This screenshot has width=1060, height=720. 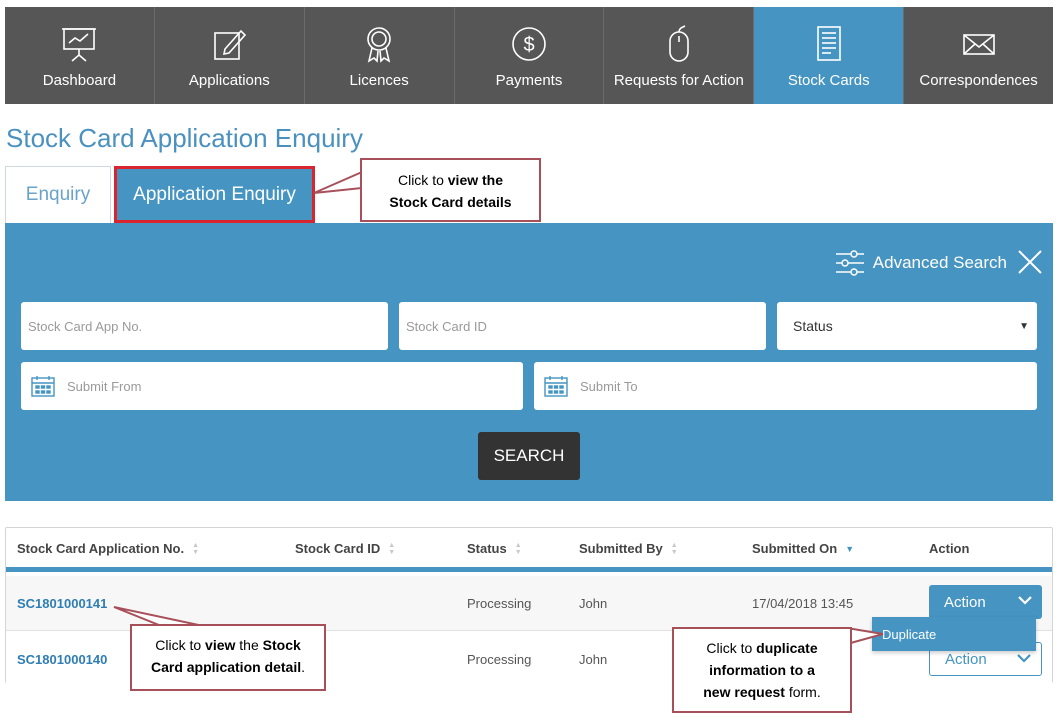 What do you see at coordinates (62, 603) in the screenshot?
I see `app-no-link: SC1801000141` at bounding box center [62, 603].